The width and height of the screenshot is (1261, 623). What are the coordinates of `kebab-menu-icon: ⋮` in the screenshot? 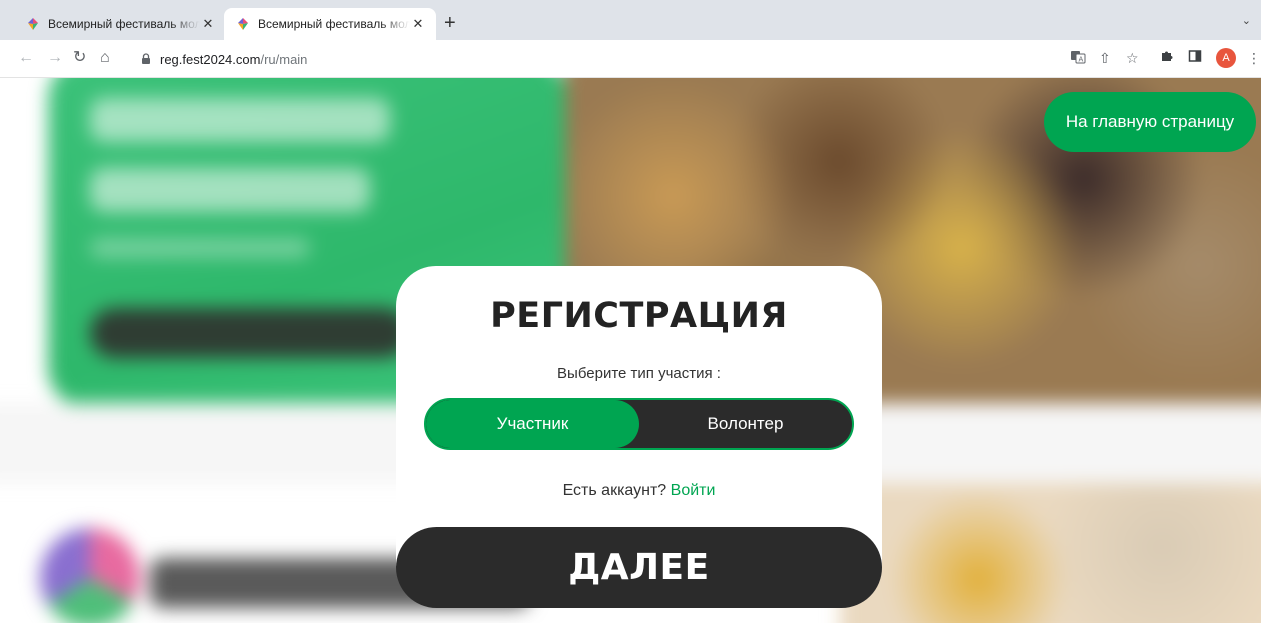 It's located at (1254, 58).